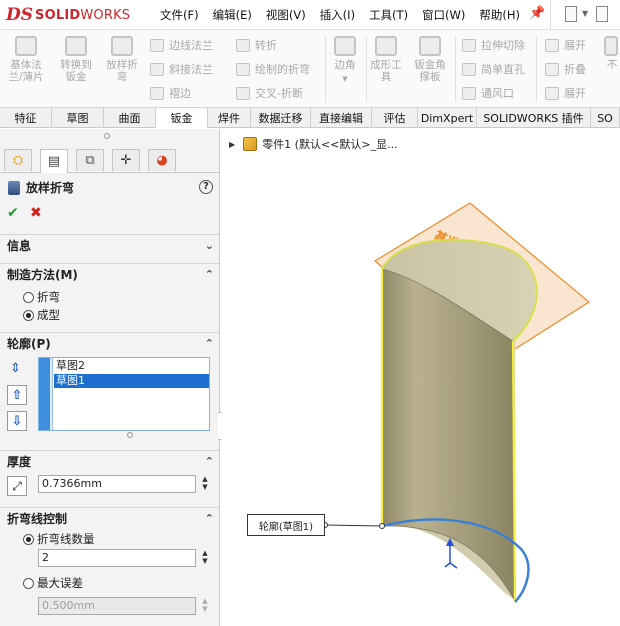 The image size is (620, 626). I want to click on extruded-cut-button: 拉伸切除, so click(493, 45).